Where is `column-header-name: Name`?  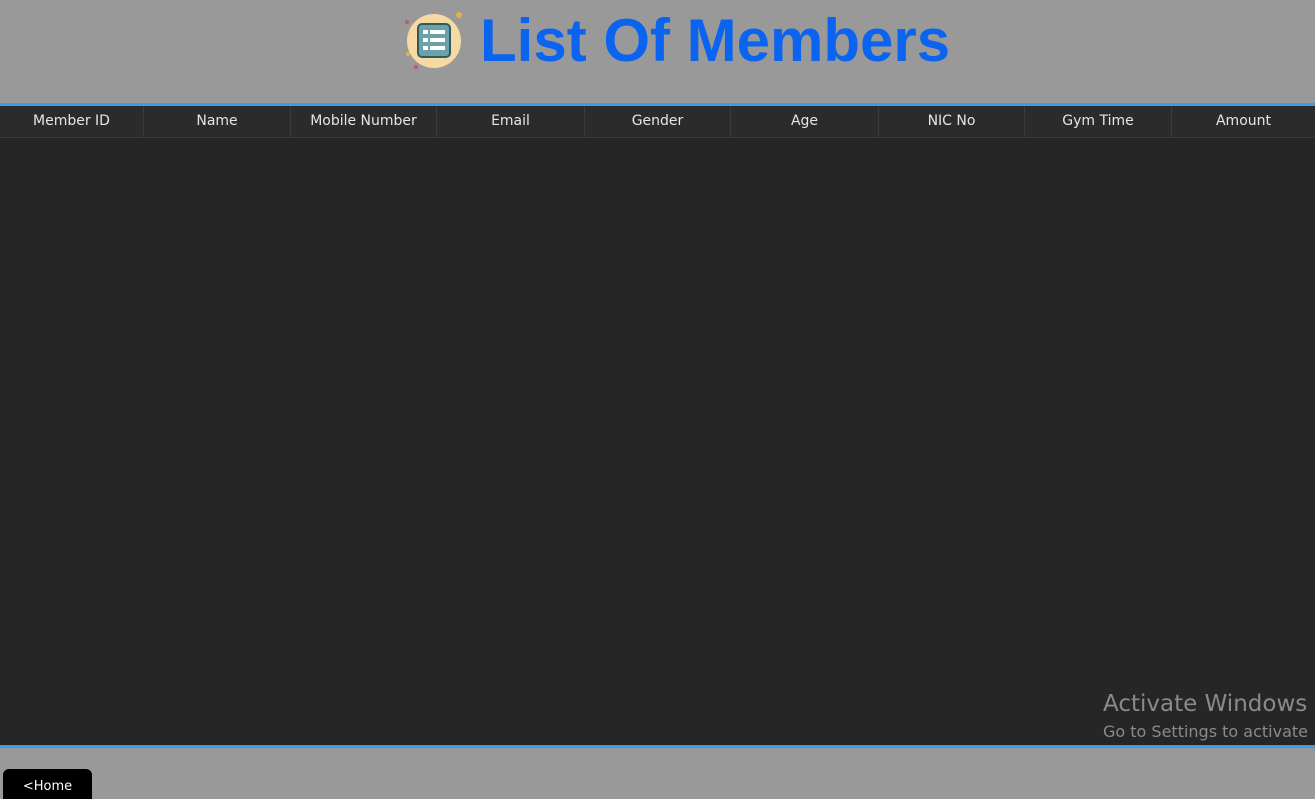
column-header-name: Name is located at coordinates (217, 121).